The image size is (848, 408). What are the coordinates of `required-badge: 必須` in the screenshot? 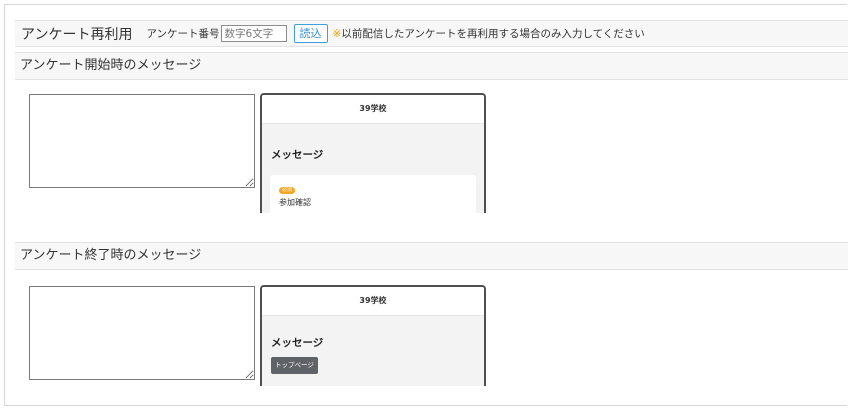 It's located at (287, 190).